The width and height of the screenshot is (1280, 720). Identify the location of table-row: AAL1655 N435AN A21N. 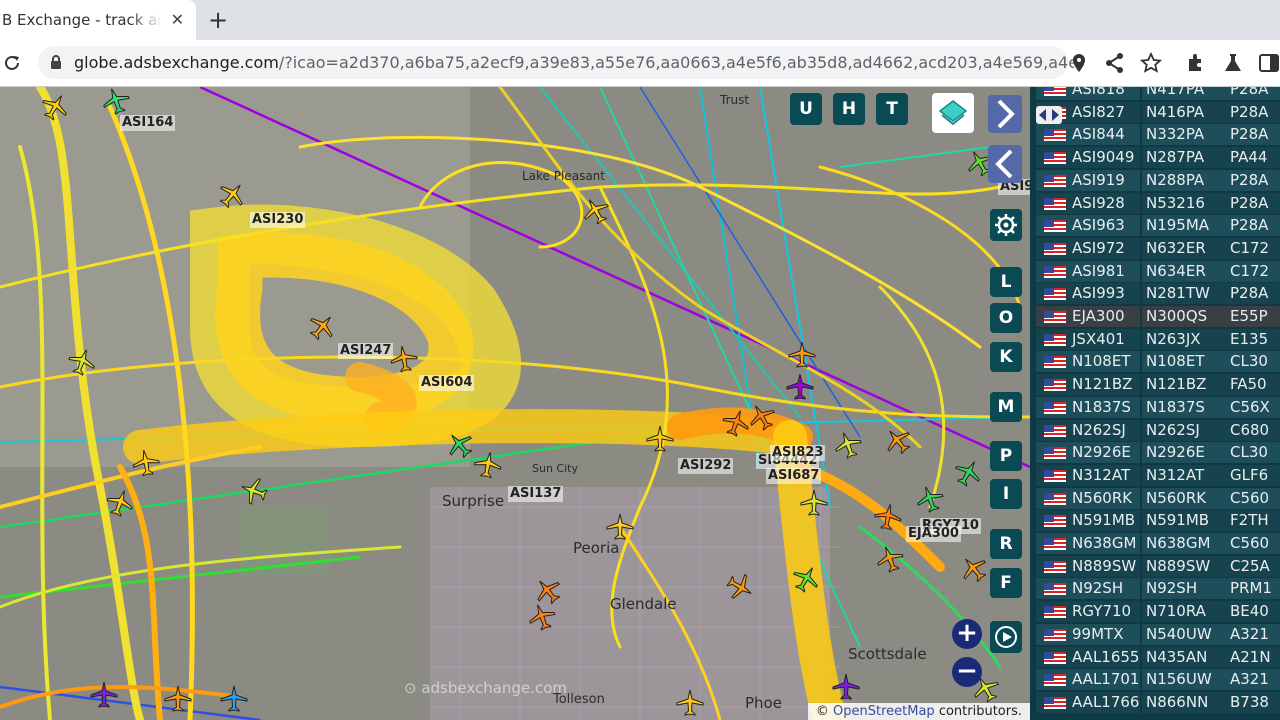
(1155, 657).